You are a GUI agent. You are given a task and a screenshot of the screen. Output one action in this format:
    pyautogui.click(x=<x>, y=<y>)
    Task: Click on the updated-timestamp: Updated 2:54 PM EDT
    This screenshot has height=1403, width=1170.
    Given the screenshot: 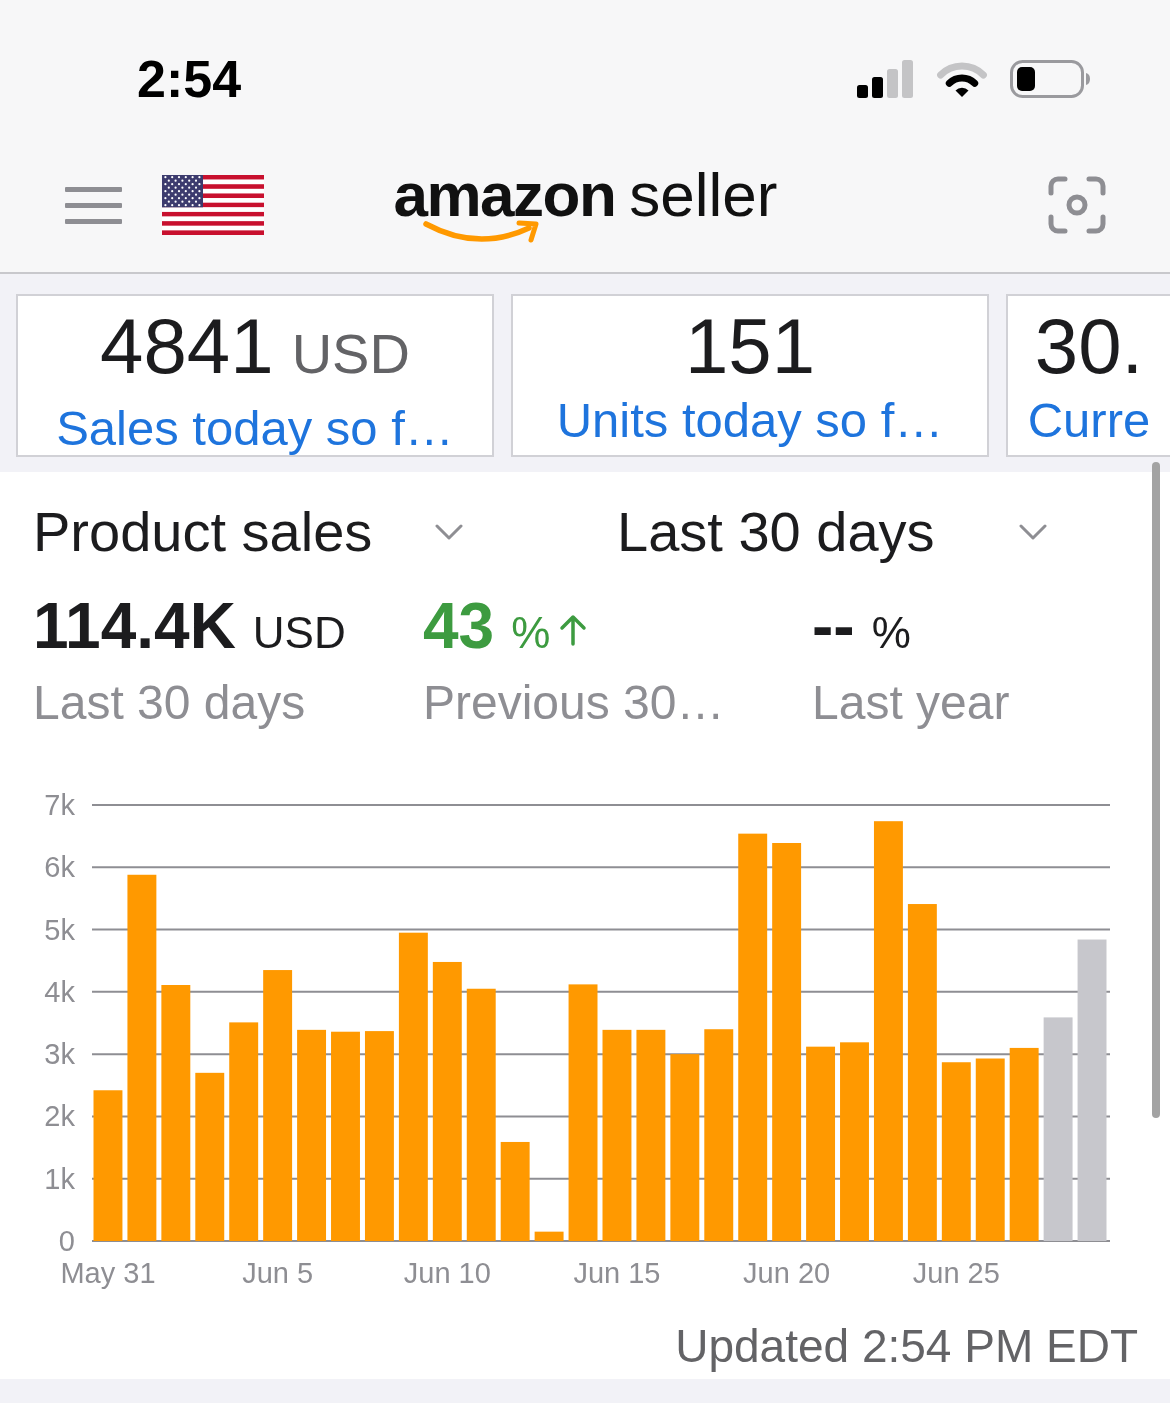 What is the action you would take?
    pyautogui.click(x=906, y=1346)
    